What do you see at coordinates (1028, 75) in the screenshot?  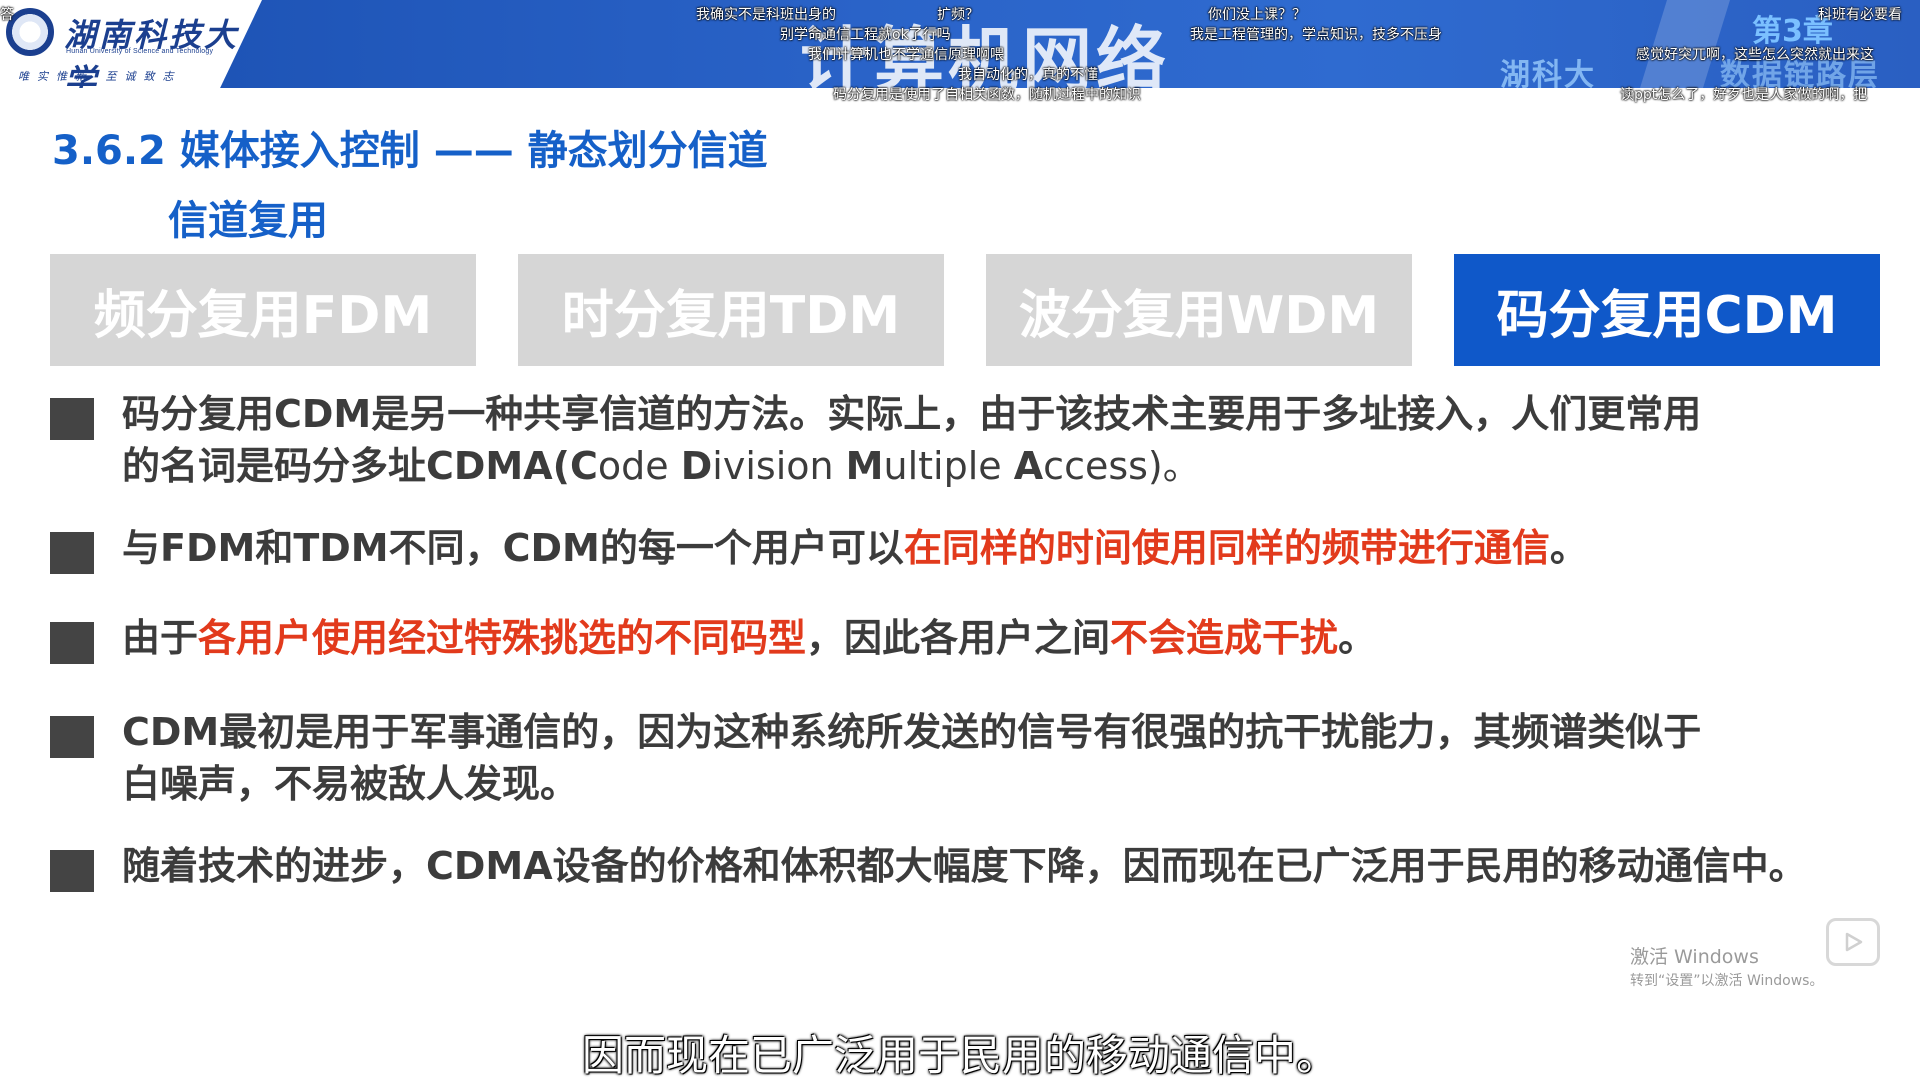 I see `danmaku-comment: 我自动化的，真的不懂` at bounding box center [1028, 75].